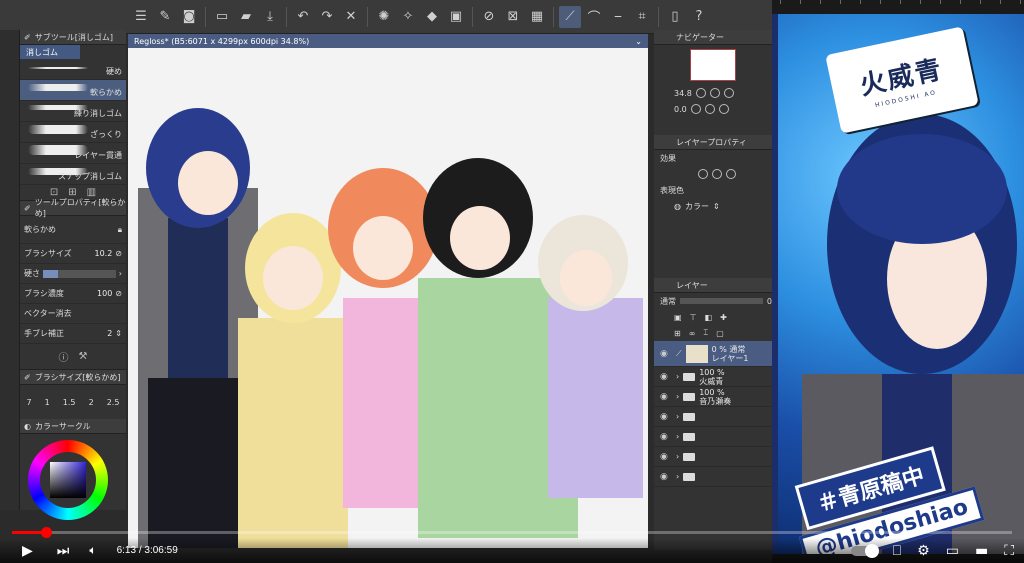 The height and width of the screenshot is (563, 1024). Describe the element at coordinates (73, 69) in the screenshot. I see `brush-item-hard: 硬め` at that location.